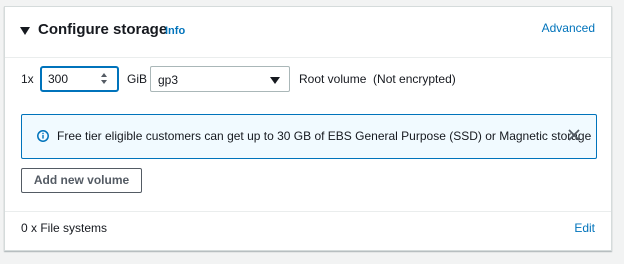  Describe the element at coordinates (104, 82) in the screenshot. I see `stepper-down-icon` at that location.